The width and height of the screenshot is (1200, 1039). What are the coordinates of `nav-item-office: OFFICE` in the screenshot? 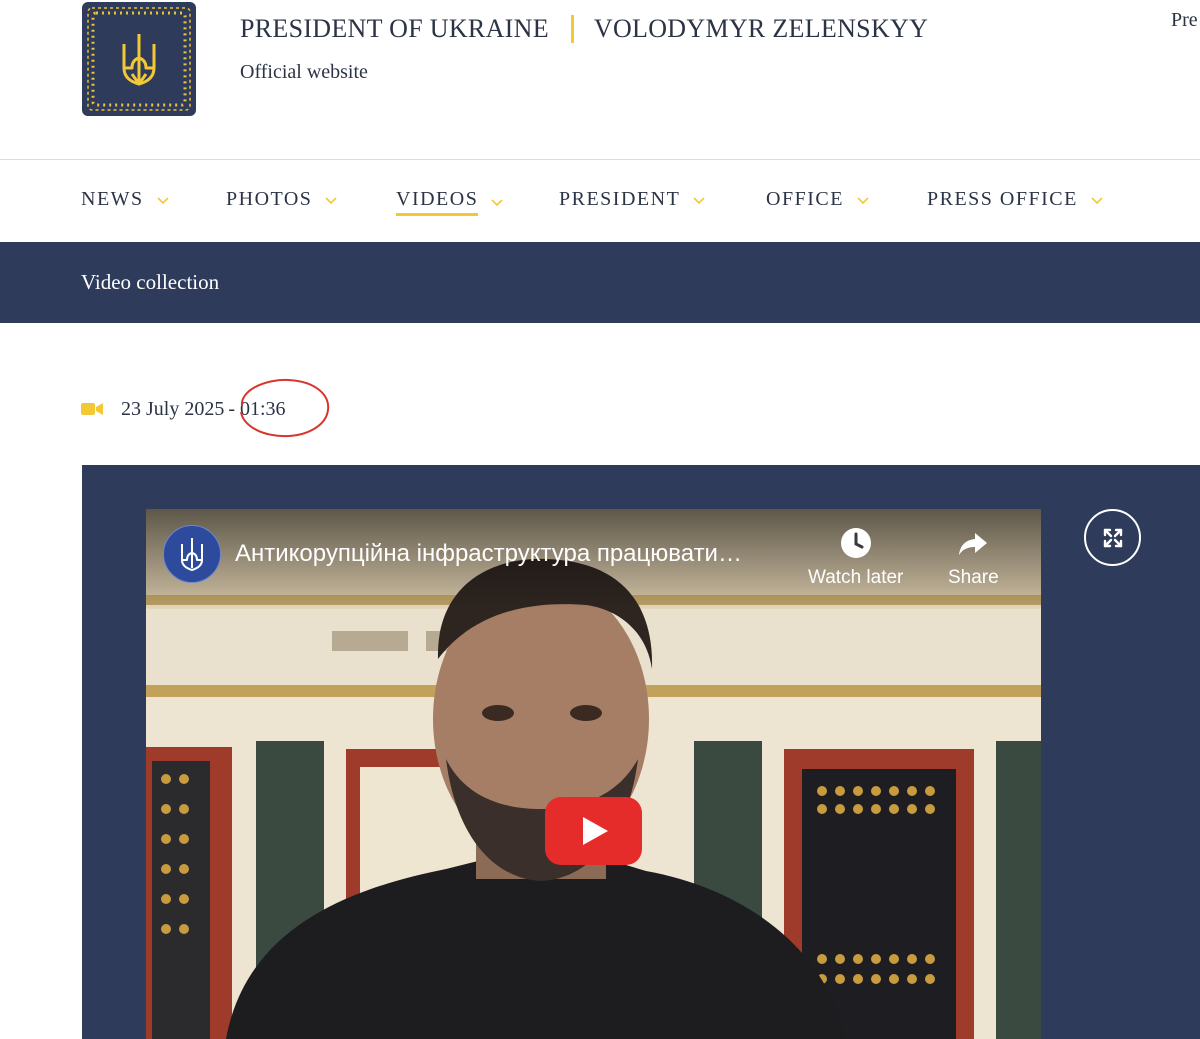 It's located at (818, 199).